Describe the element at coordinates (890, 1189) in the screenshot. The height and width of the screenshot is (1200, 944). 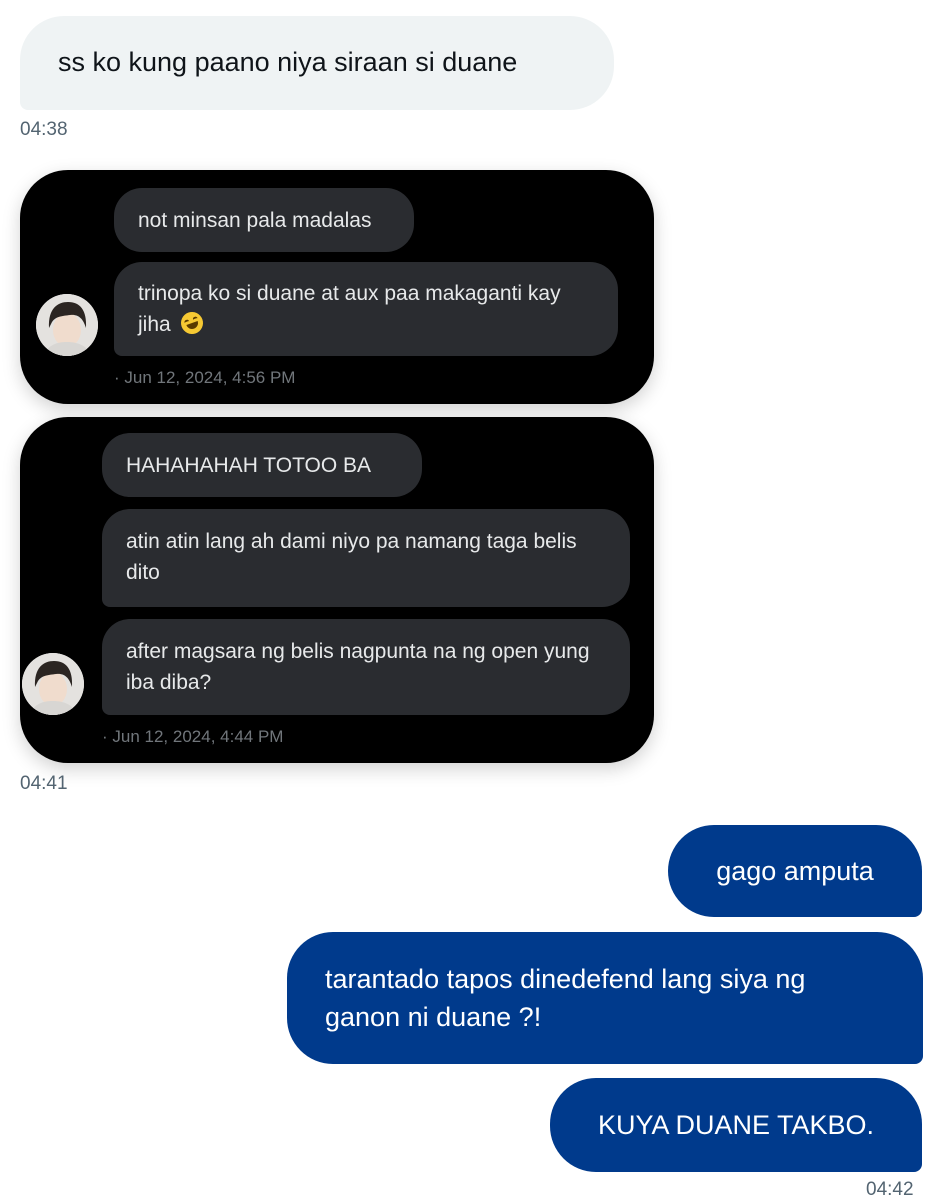
I see `message-timestamp: 04:42` at that location.